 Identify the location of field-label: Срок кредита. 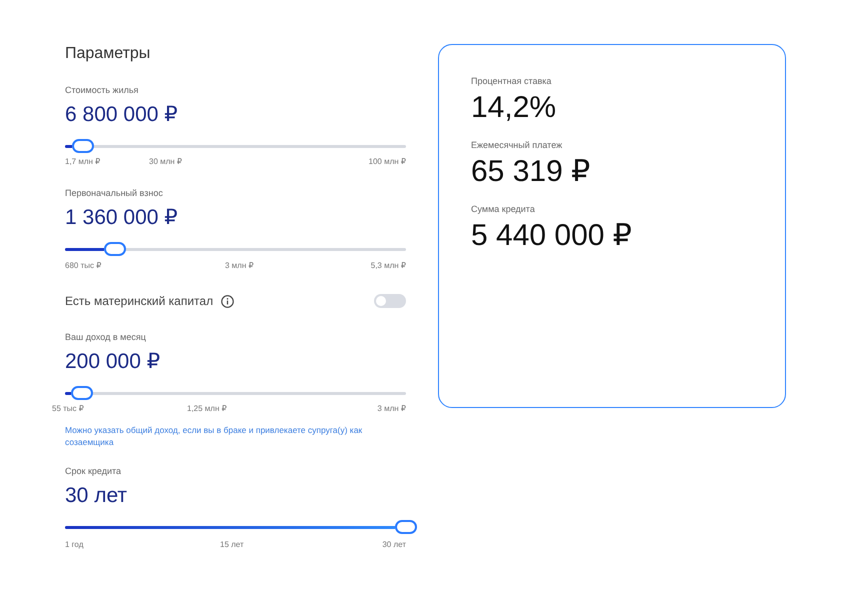
(93, 471).